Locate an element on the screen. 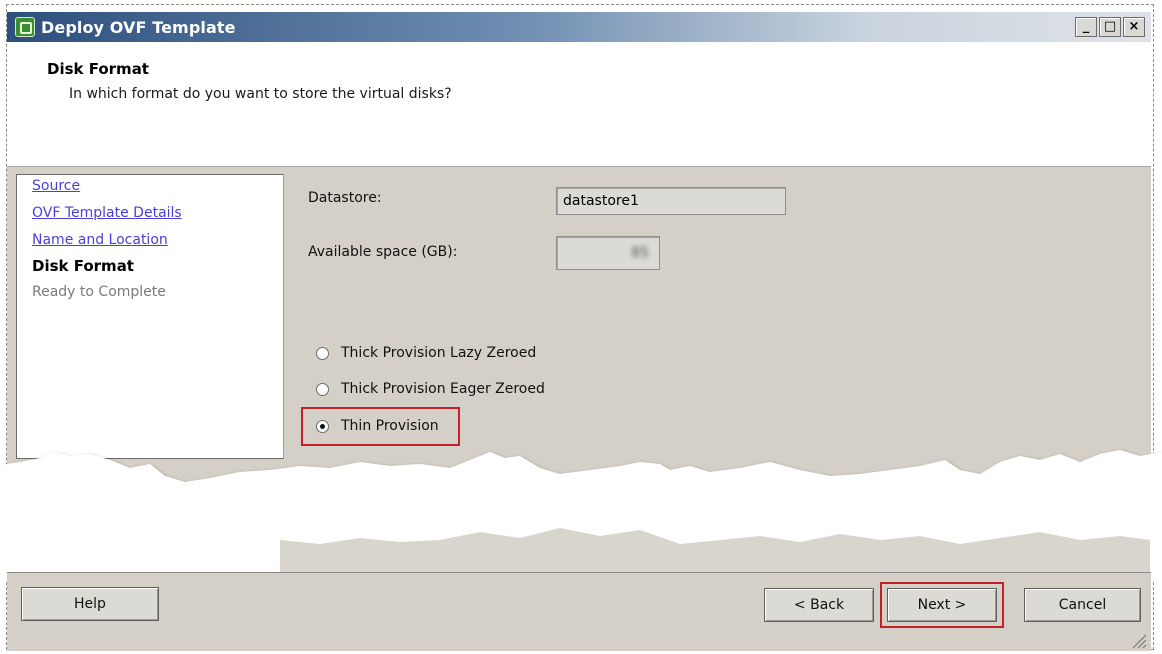 Image resolution: width=1162 pixels, height=654 pixels. resize-grip-icon is located at coordinates (1138, 640).